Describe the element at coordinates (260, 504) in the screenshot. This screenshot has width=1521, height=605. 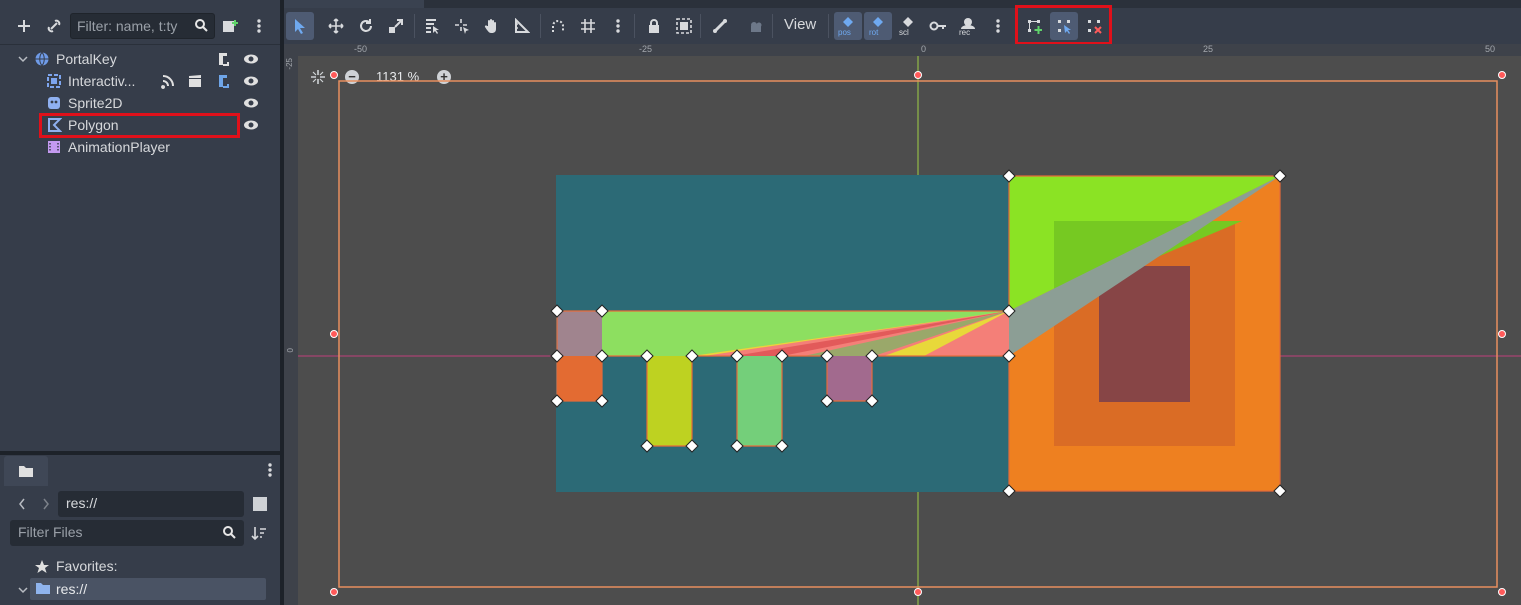
I see `toggle-split-icon` at that location.